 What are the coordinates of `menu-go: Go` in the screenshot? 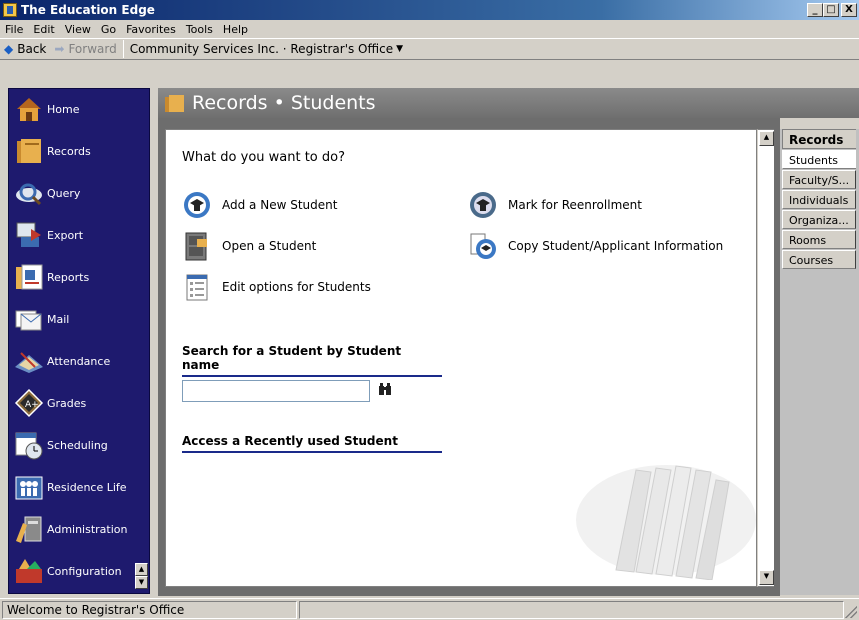 It's located at (108, 29).